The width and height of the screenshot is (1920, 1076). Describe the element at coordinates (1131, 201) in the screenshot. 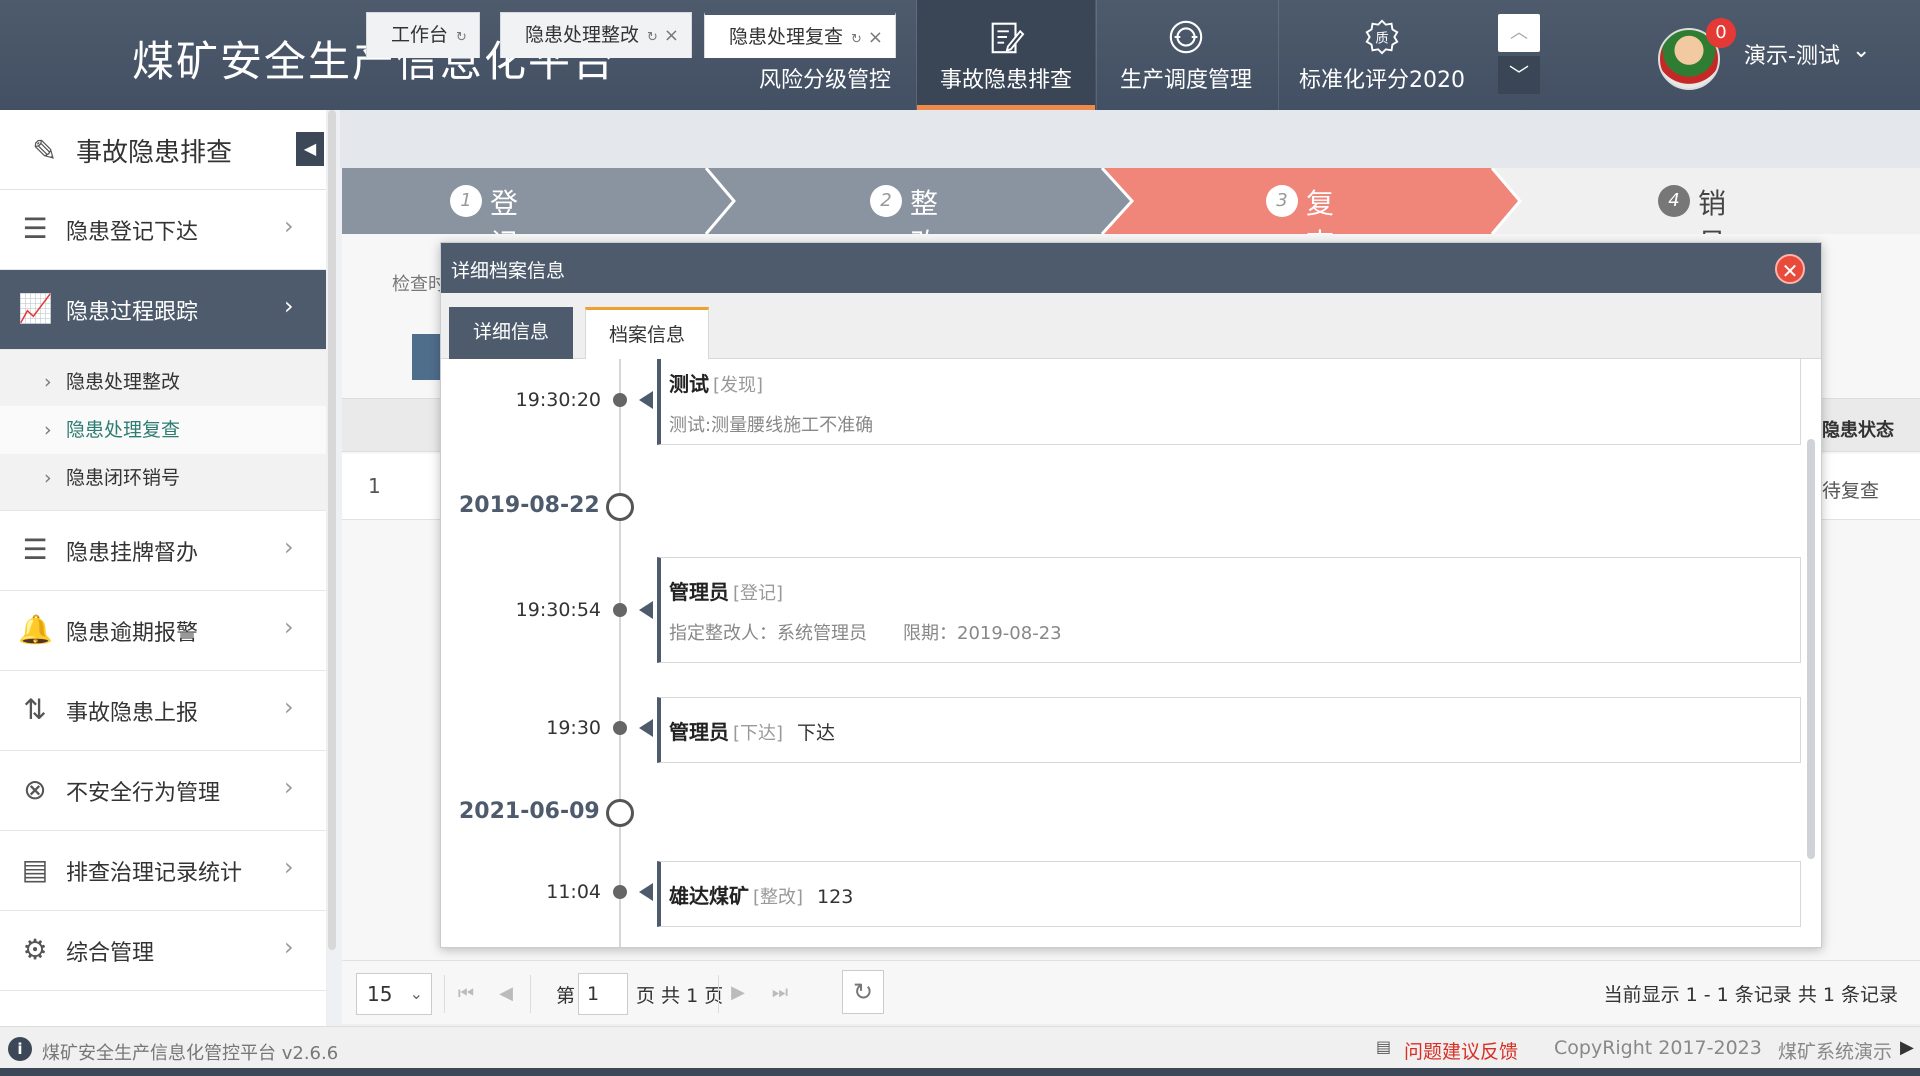

I see `process-stepper: 1 登记下达 2 整改 3 复查 4 销号` at that location.